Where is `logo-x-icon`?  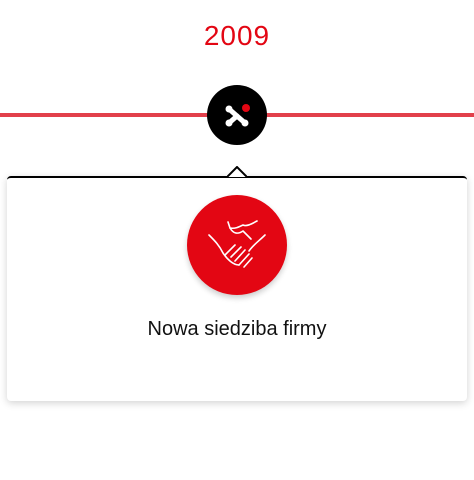
logo-x-icon is located at coordinates (237, 115).